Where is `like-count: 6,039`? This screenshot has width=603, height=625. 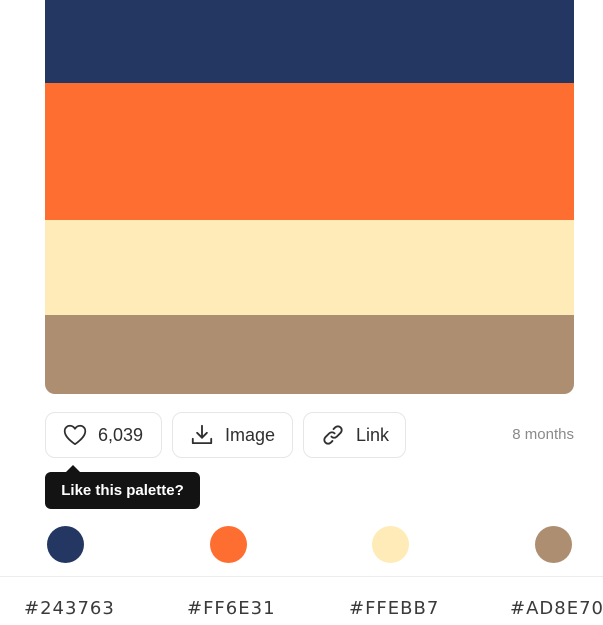 like-count: 6,039 is located at coordinates (121, 434).